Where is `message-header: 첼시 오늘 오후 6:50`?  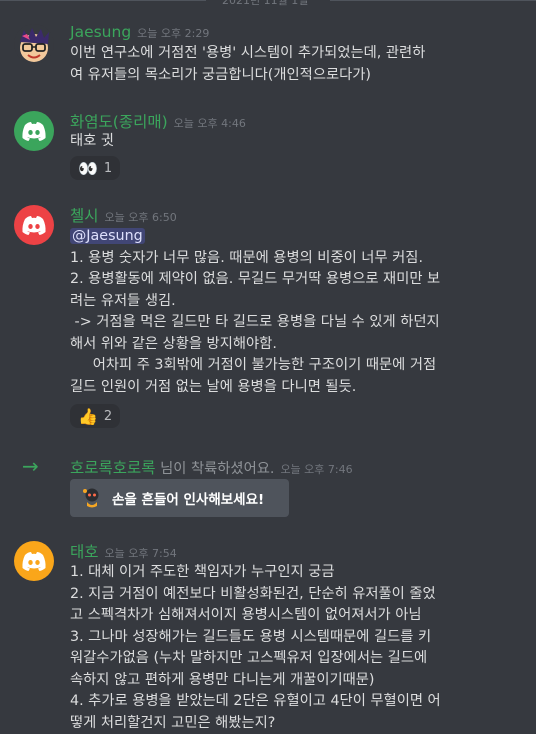
message-header: 첼시 오늘 오후 6:50 is located at coordinates (123, 215).